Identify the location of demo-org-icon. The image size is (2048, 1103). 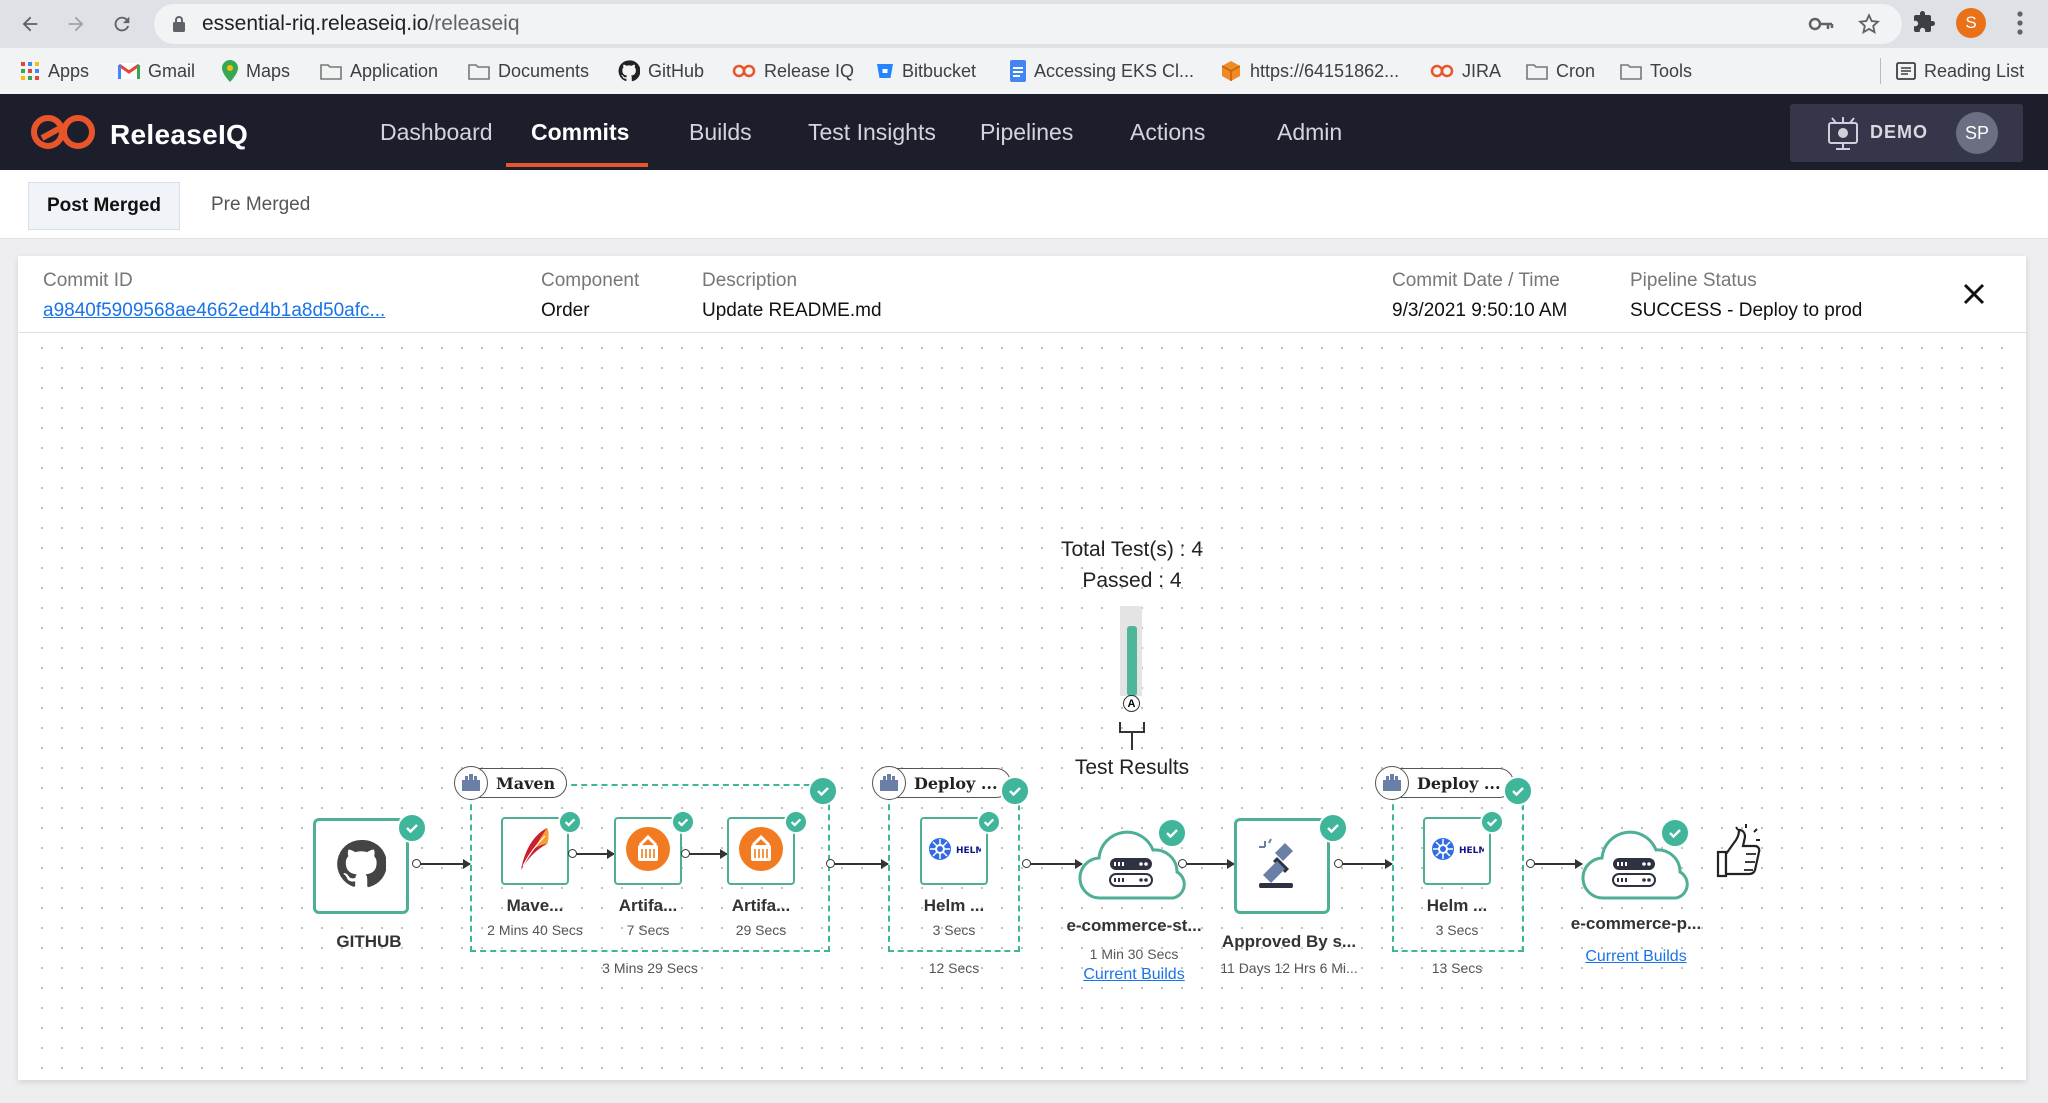
(1843, 135).